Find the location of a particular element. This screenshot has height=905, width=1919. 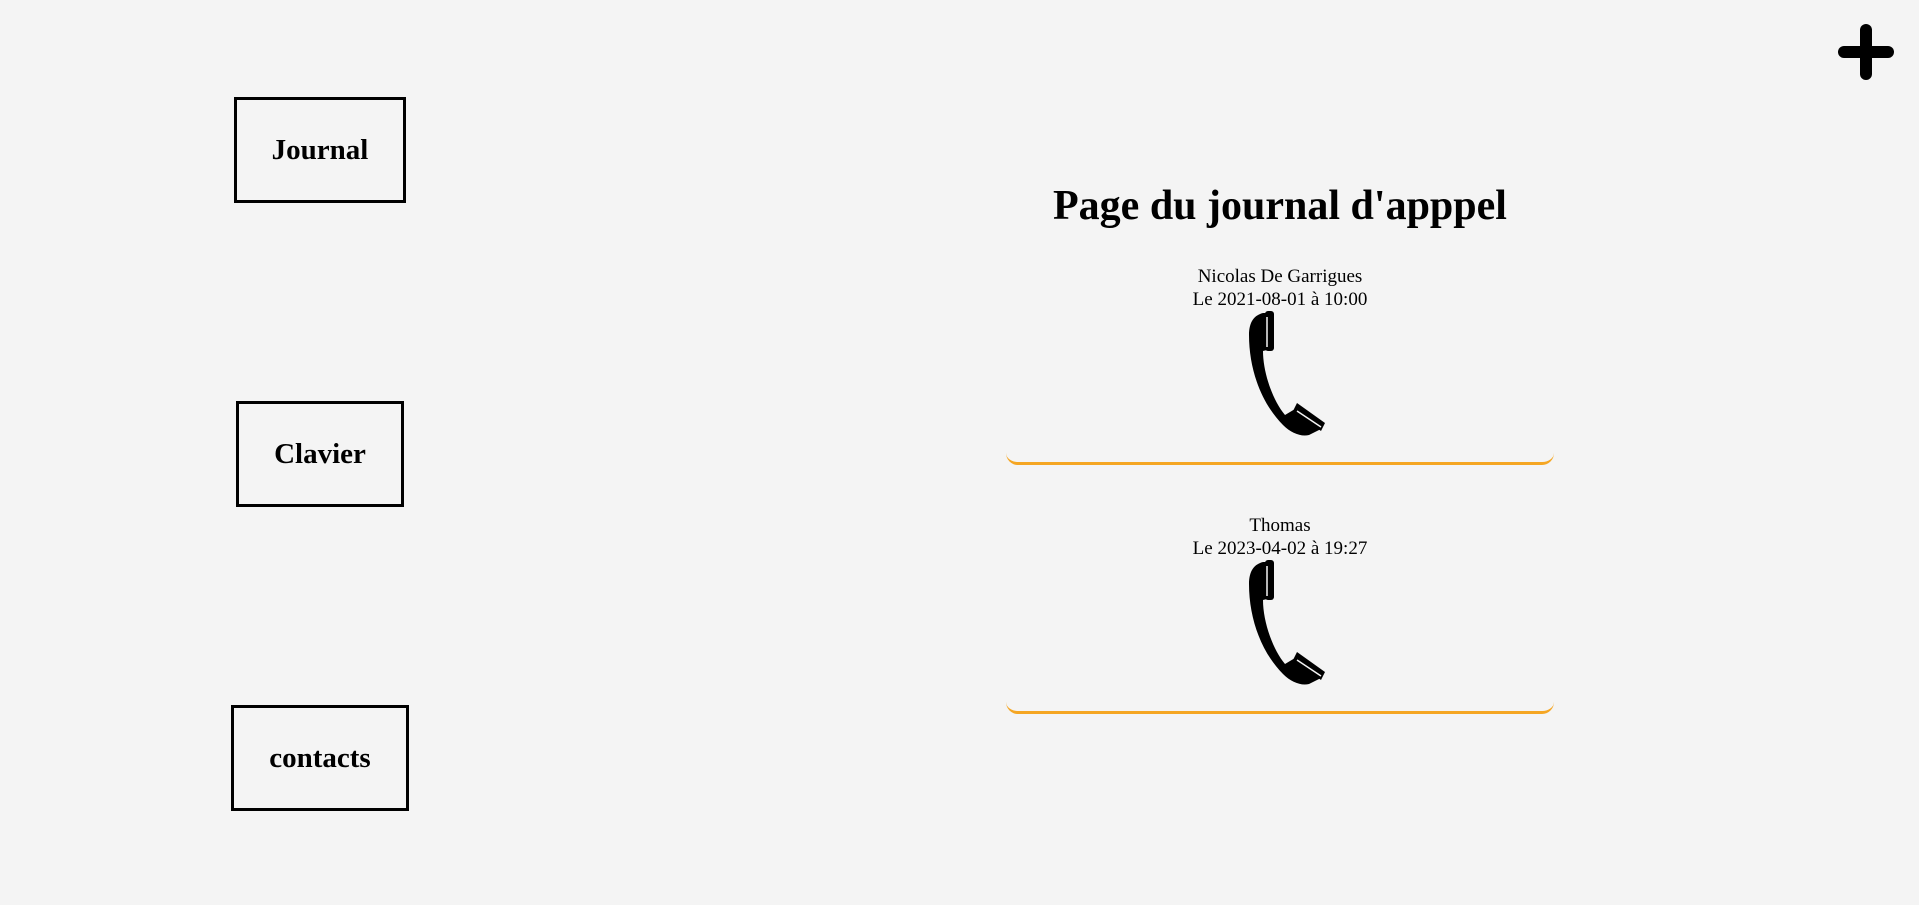

call-date: Le 2023-04-02 à 19:27 is located at coordinates (1280, 548).